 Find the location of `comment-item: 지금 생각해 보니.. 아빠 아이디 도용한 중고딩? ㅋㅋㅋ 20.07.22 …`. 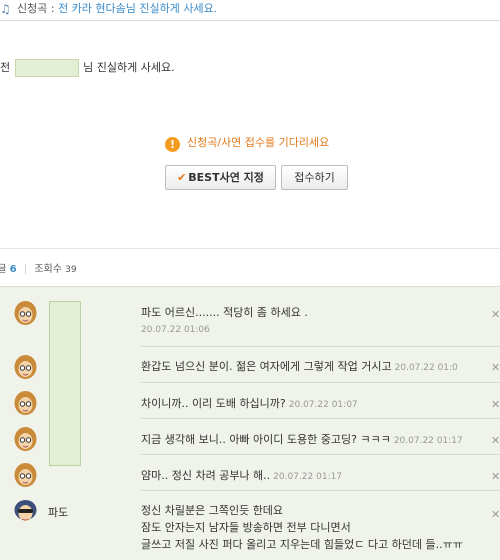

comment-item: 지금 생각해 보니.. 아빠 아이디 도용한 중고딩? ㅋㅋㅋ 20.07.22 … is located at coordinates (302, 439).